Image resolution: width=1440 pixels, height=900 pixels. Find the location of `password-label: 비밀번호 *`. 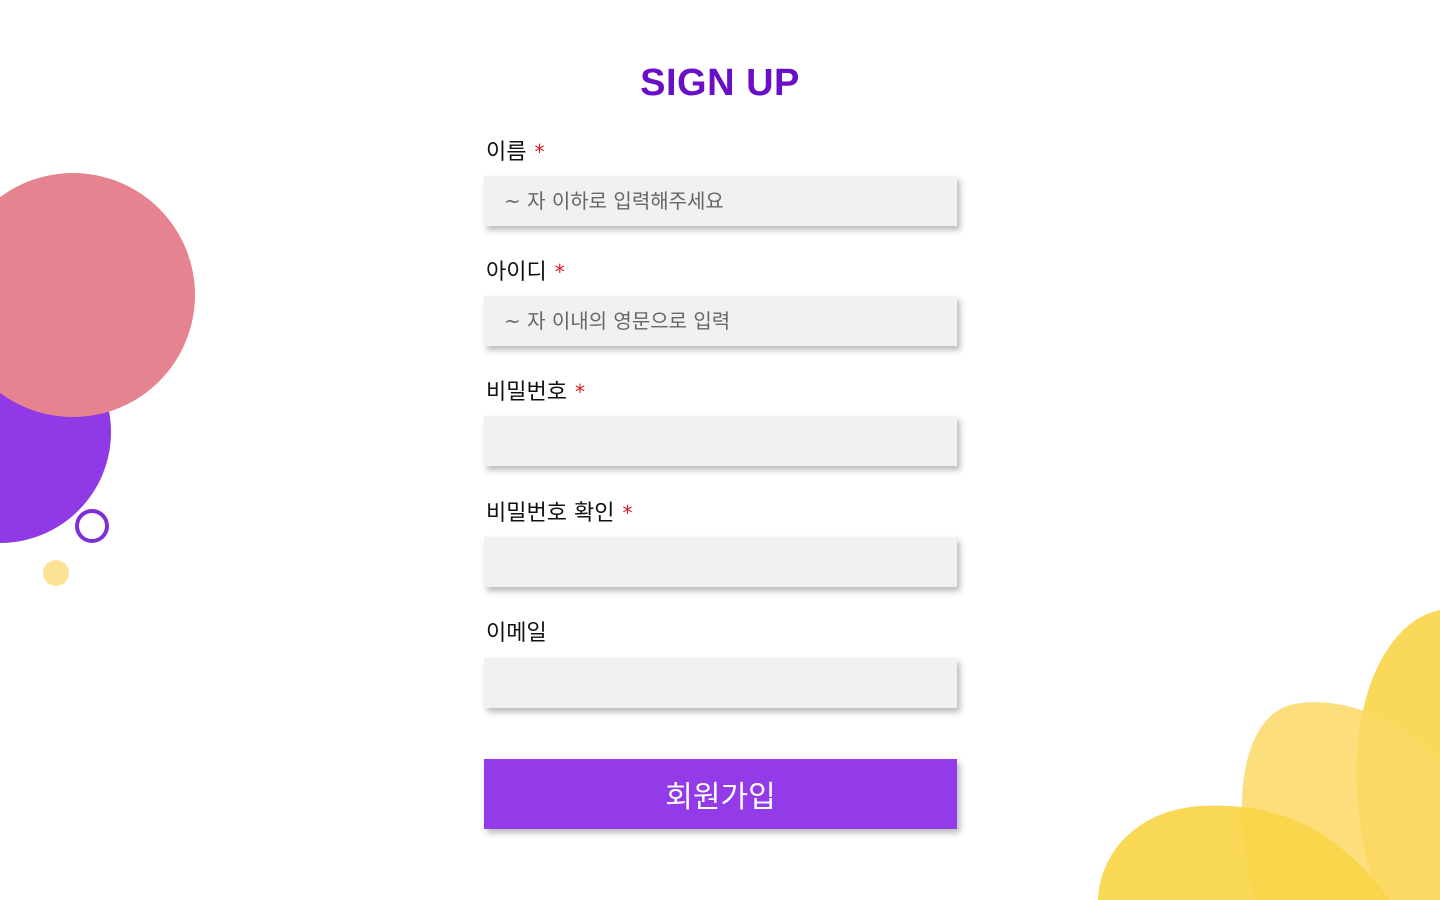

password-label: 비밀번호 * is located at coordinates (535, 392).